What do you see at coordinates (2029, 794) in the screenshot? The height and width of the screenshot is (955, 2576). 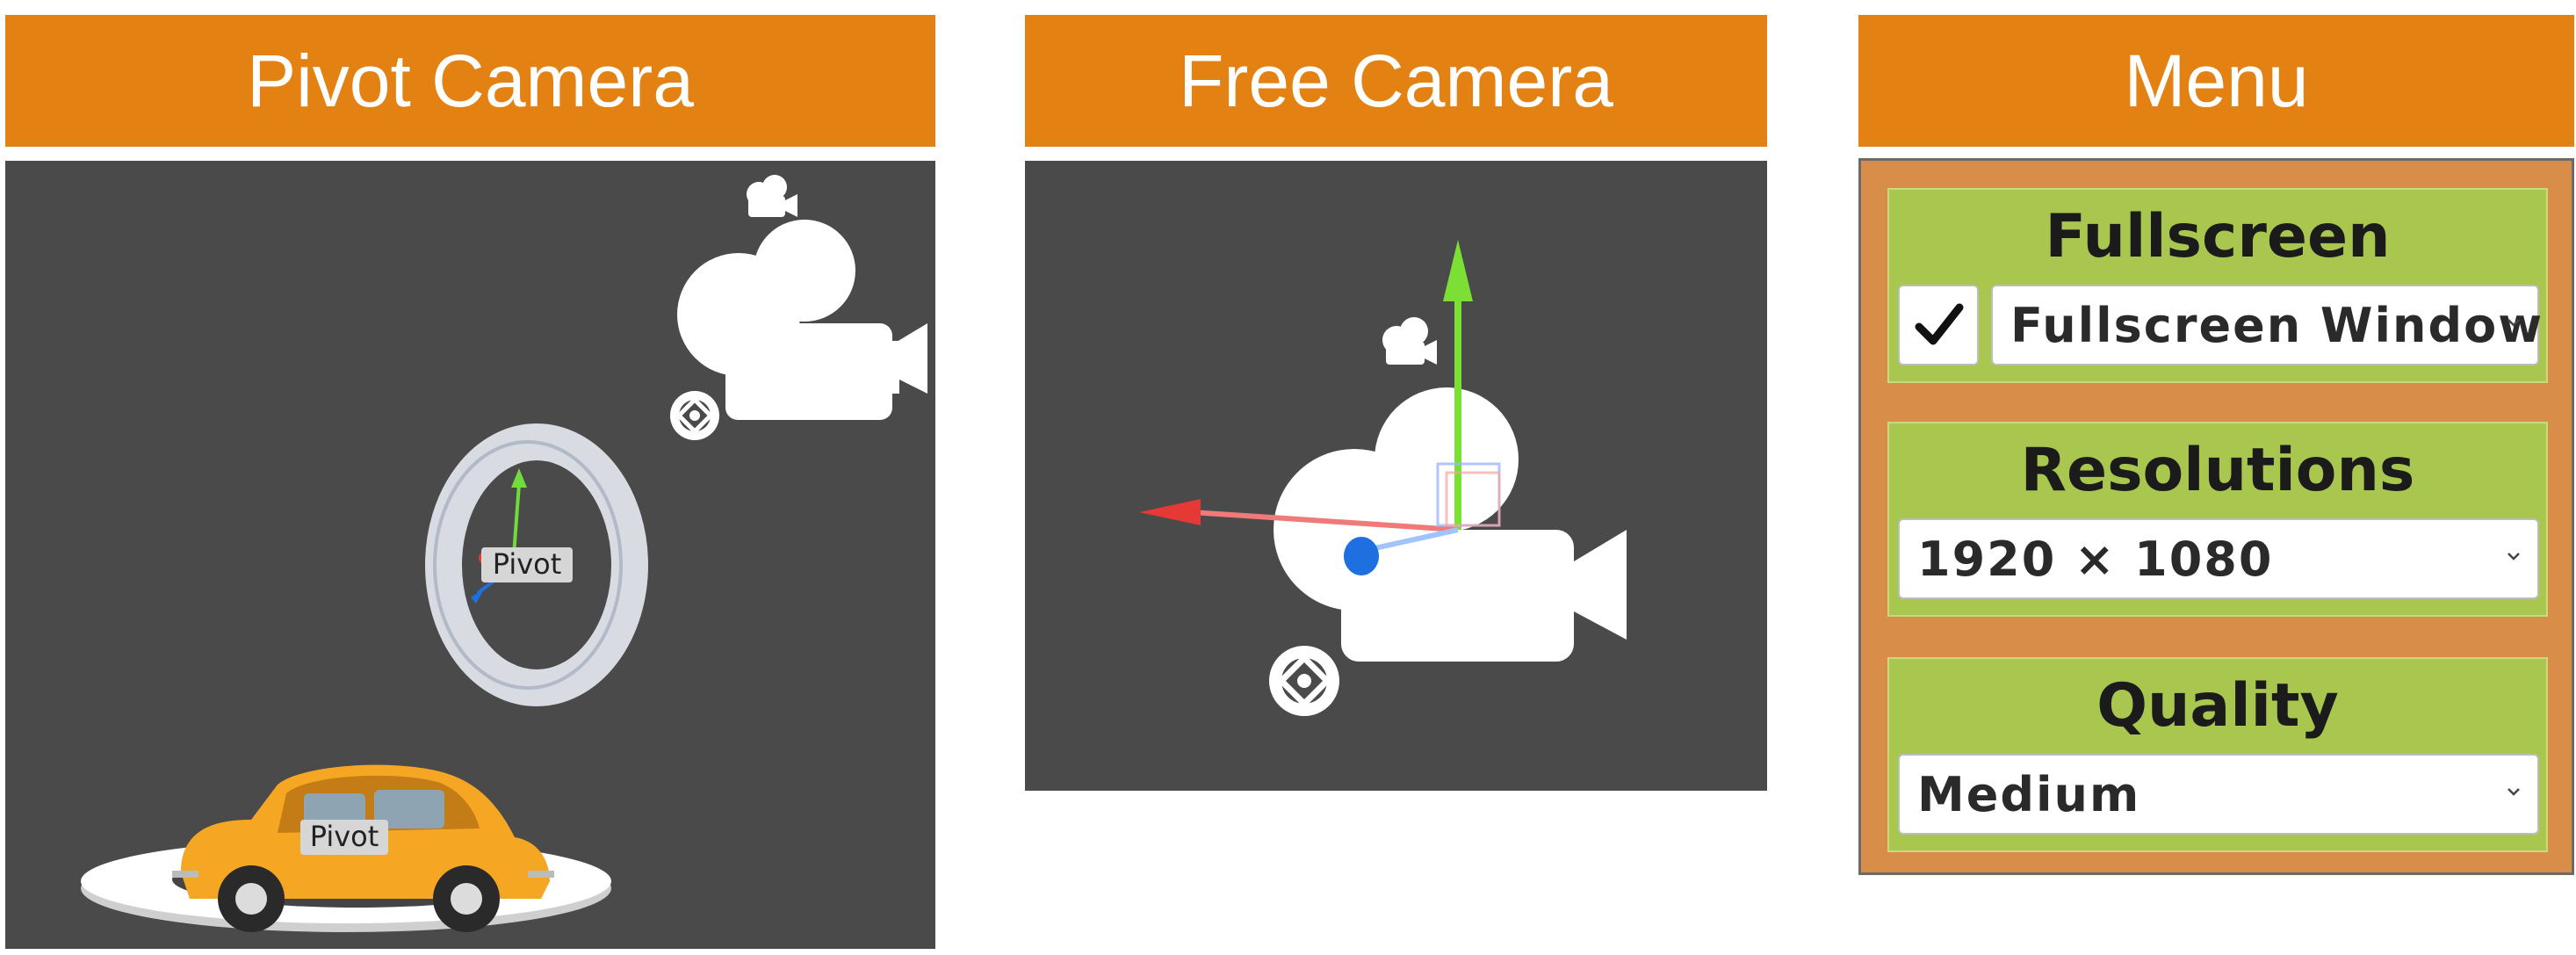 I see `quality-value: Medium` at bounding box center [2029, 794].